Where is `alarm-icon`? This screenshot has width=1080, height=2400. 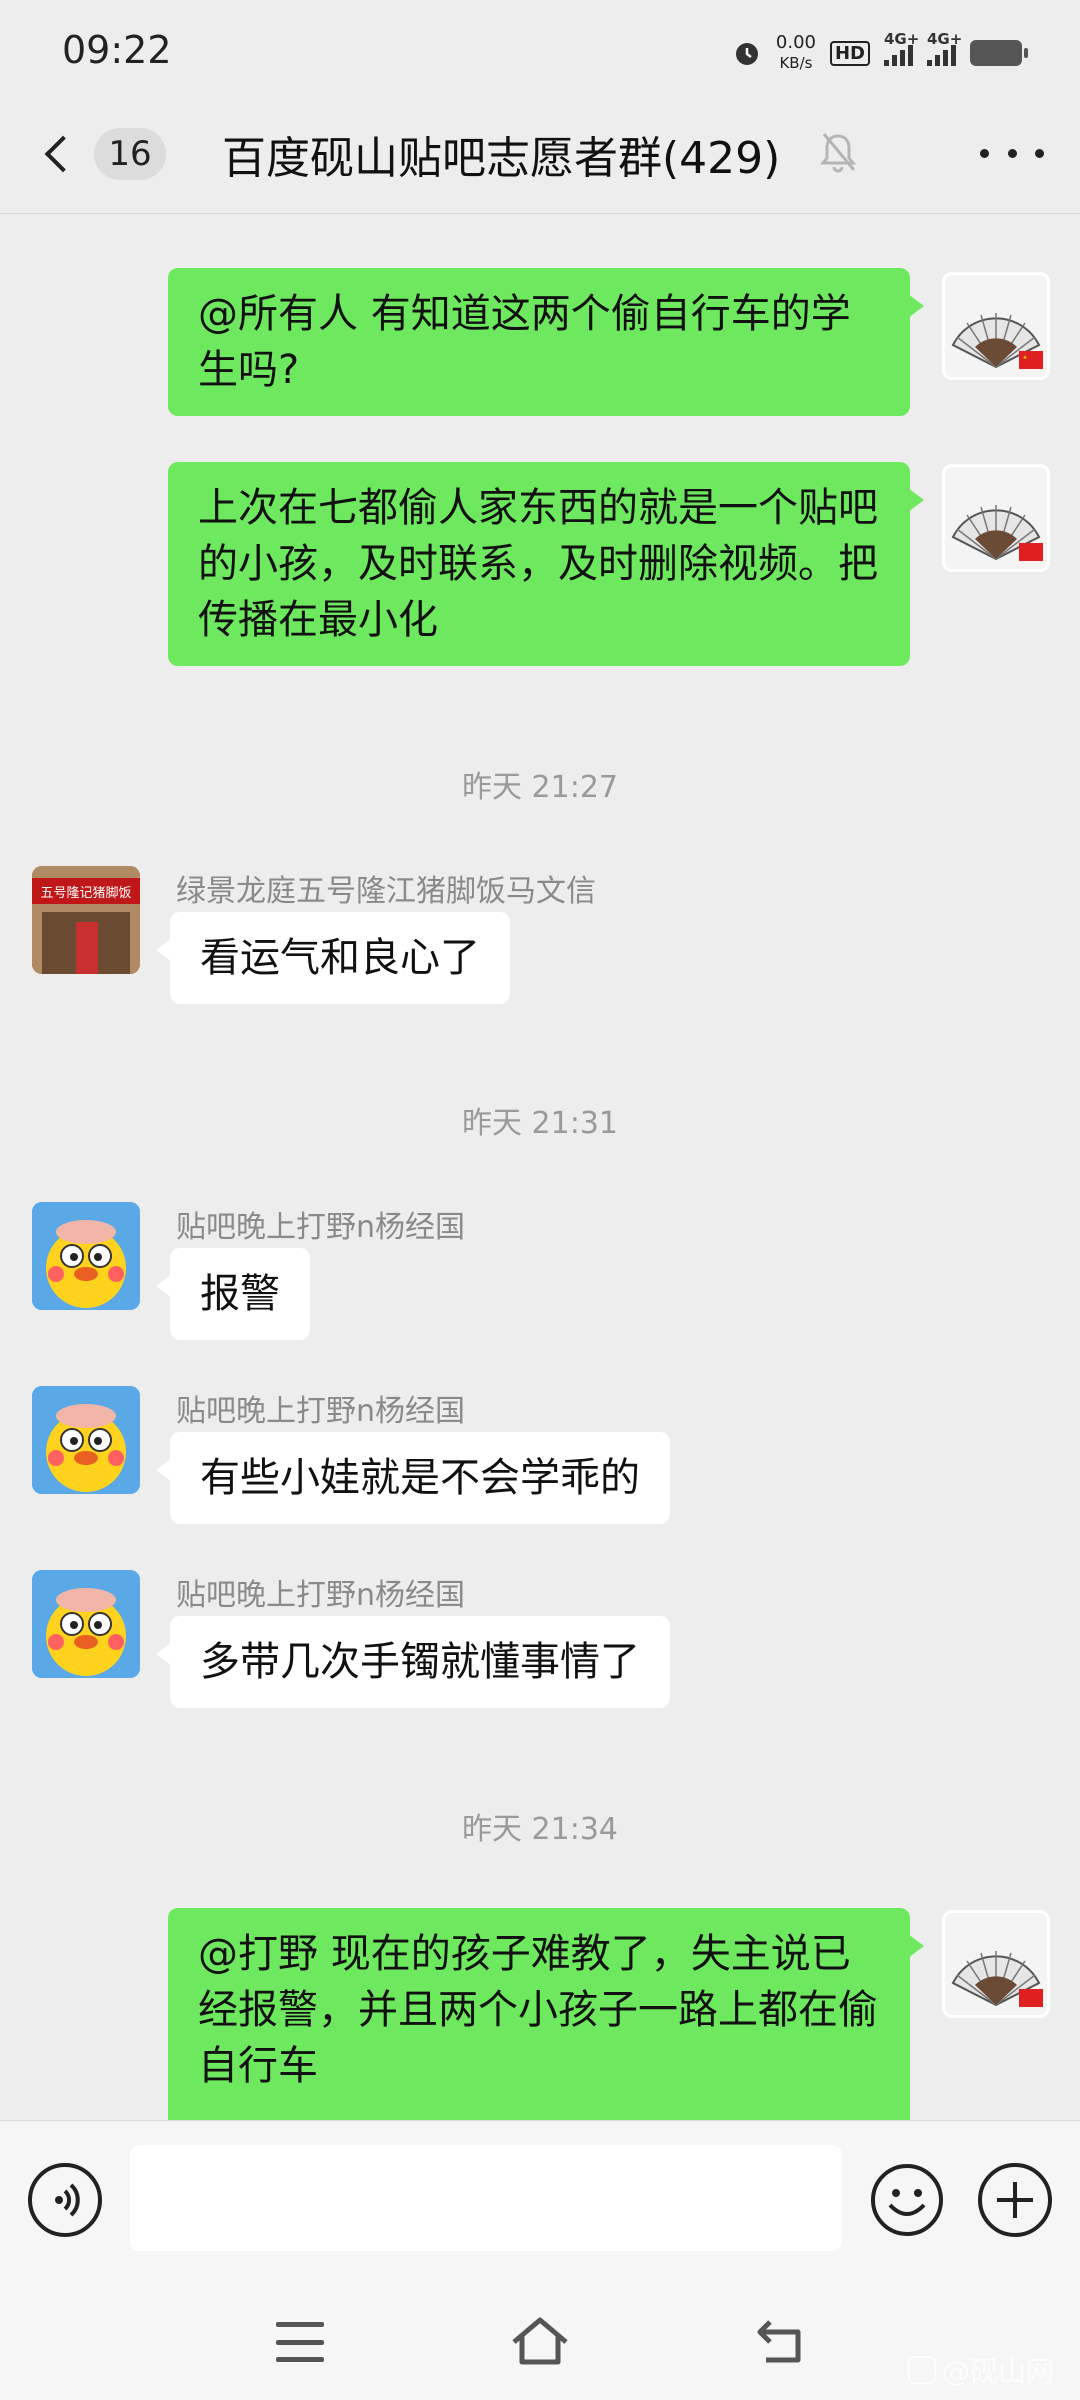
alarm-icon is located at coordinates (746, 54).